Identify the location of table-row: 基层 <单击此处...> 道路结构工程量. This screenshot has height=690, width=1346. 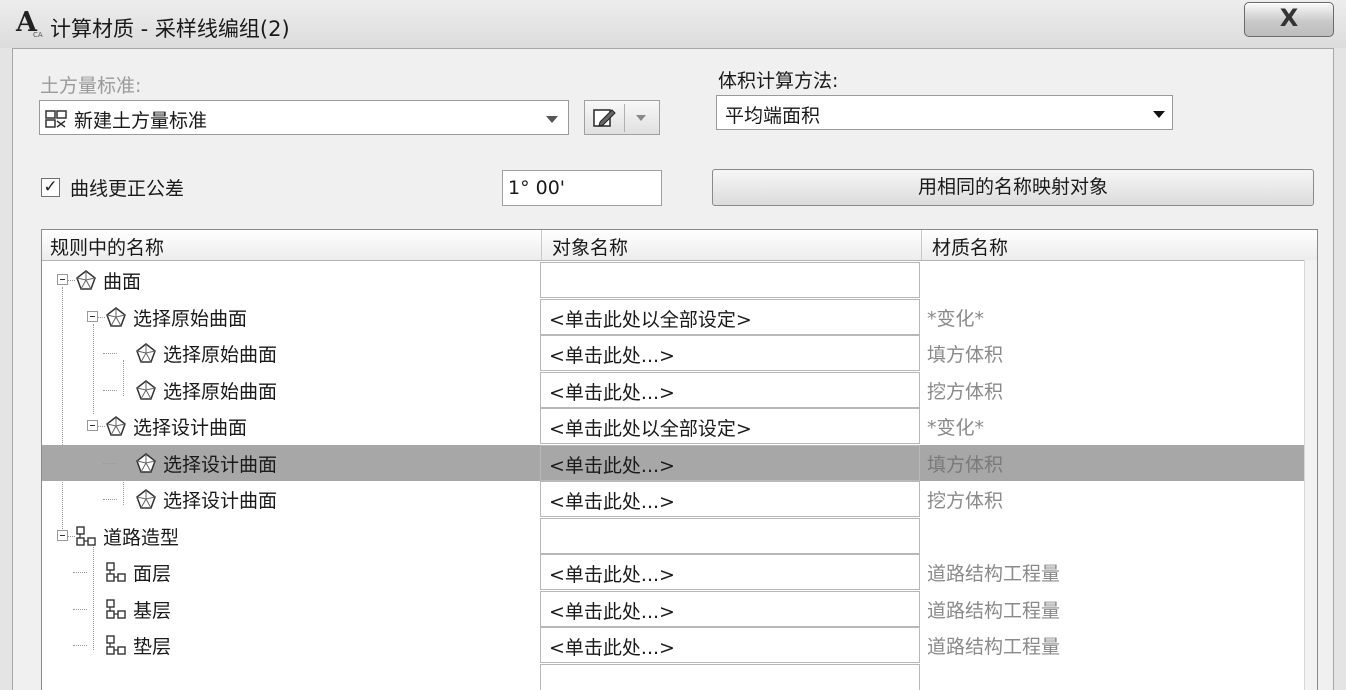
(673, 609).